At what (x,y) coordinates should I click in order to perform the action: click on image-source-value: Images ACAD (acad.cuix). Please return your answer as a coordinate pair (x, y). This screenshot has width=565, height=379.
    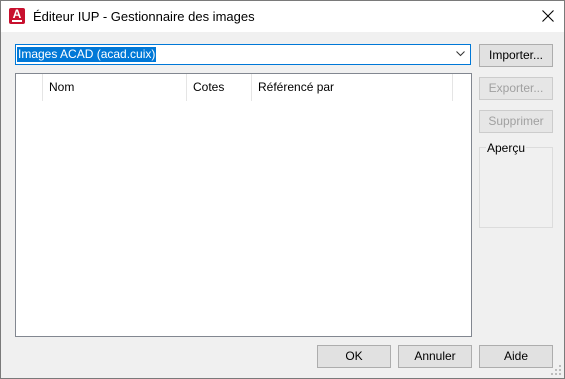
    Looking at the image, I should click on (87, 54).